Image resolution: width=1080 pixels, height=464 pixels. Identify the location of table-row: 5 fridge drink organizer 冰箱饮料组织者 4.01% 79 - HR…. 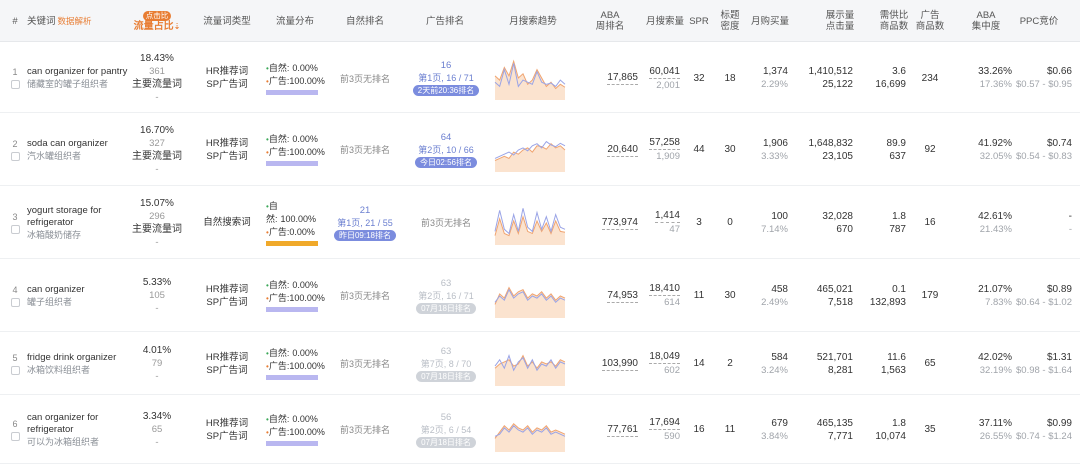
(540, 363).